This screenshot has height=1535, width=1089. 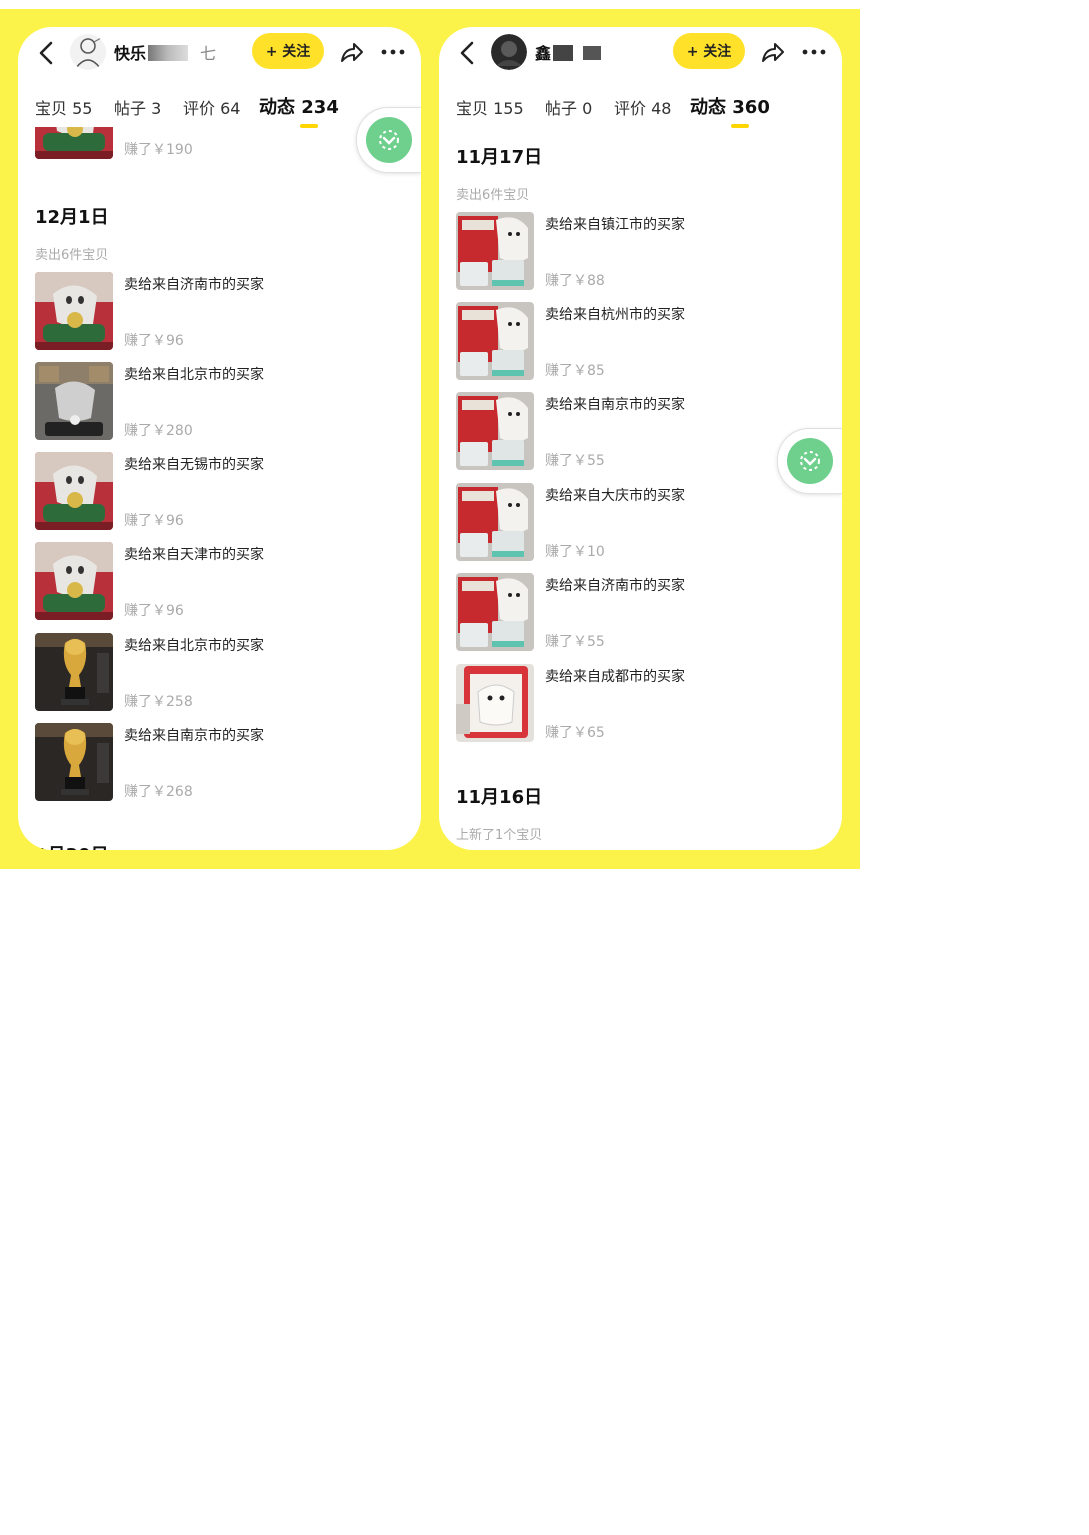 I want to click on list-item: 卖给来自成都市的买家 赚了￥65, so click(x=641, y=703).